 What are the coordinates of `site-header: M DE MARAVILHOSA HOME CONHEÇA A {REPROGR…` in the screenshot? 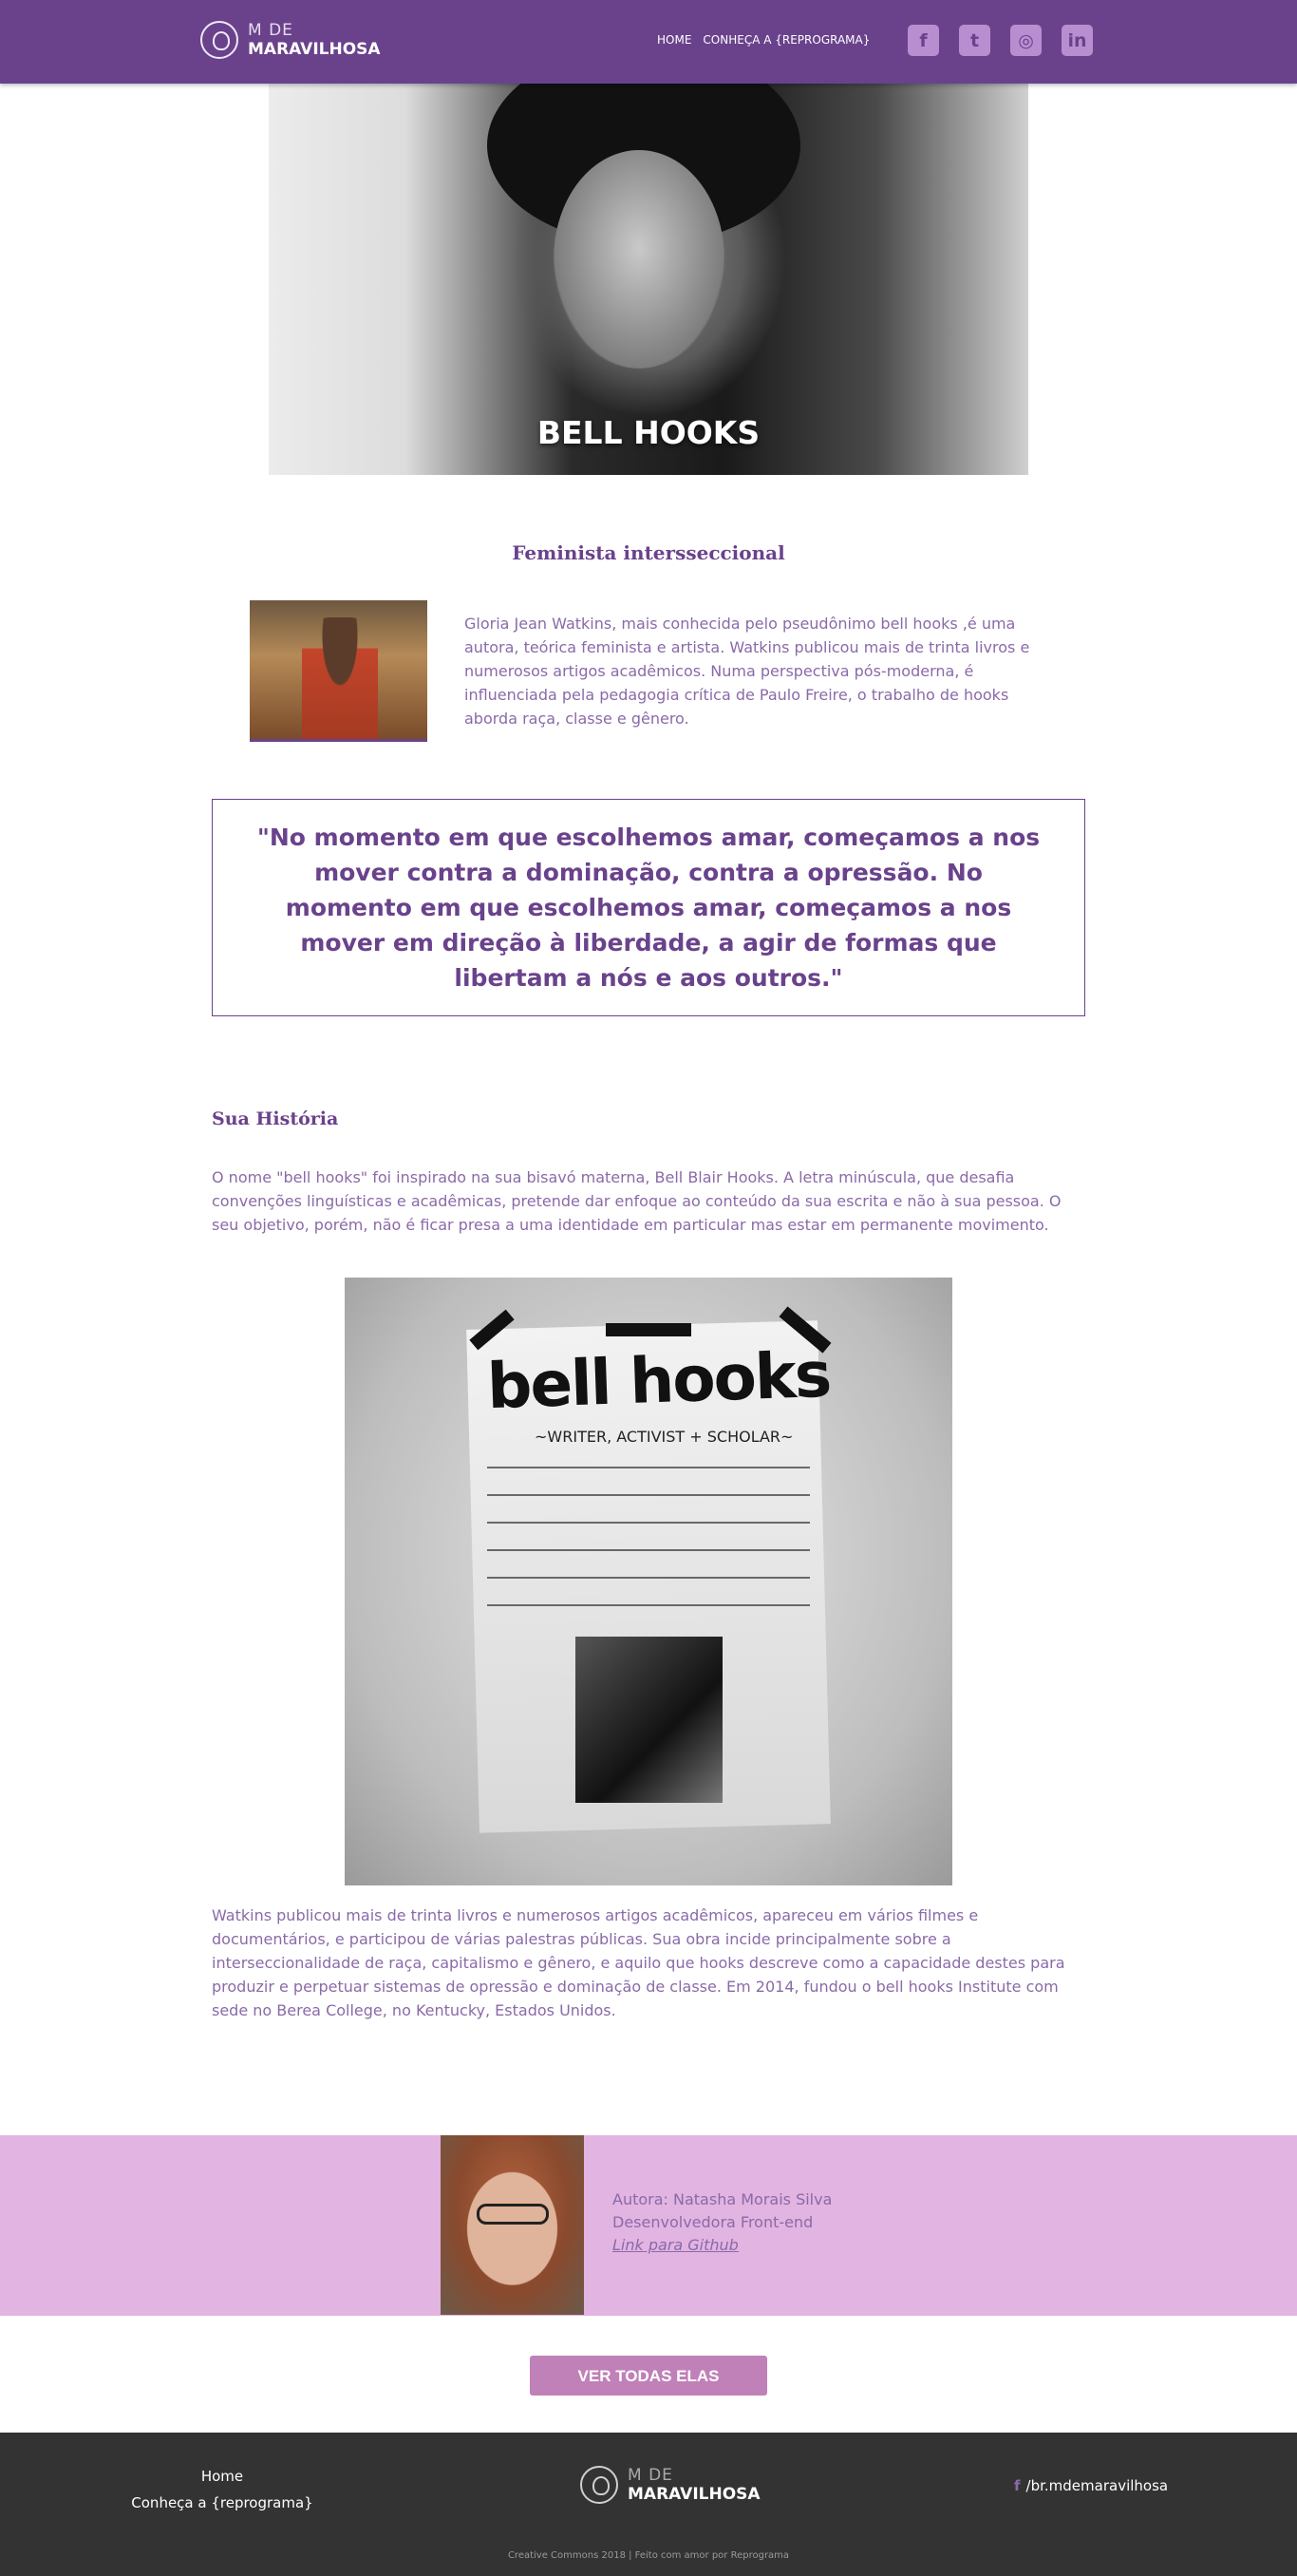 It's located at (648, 42).